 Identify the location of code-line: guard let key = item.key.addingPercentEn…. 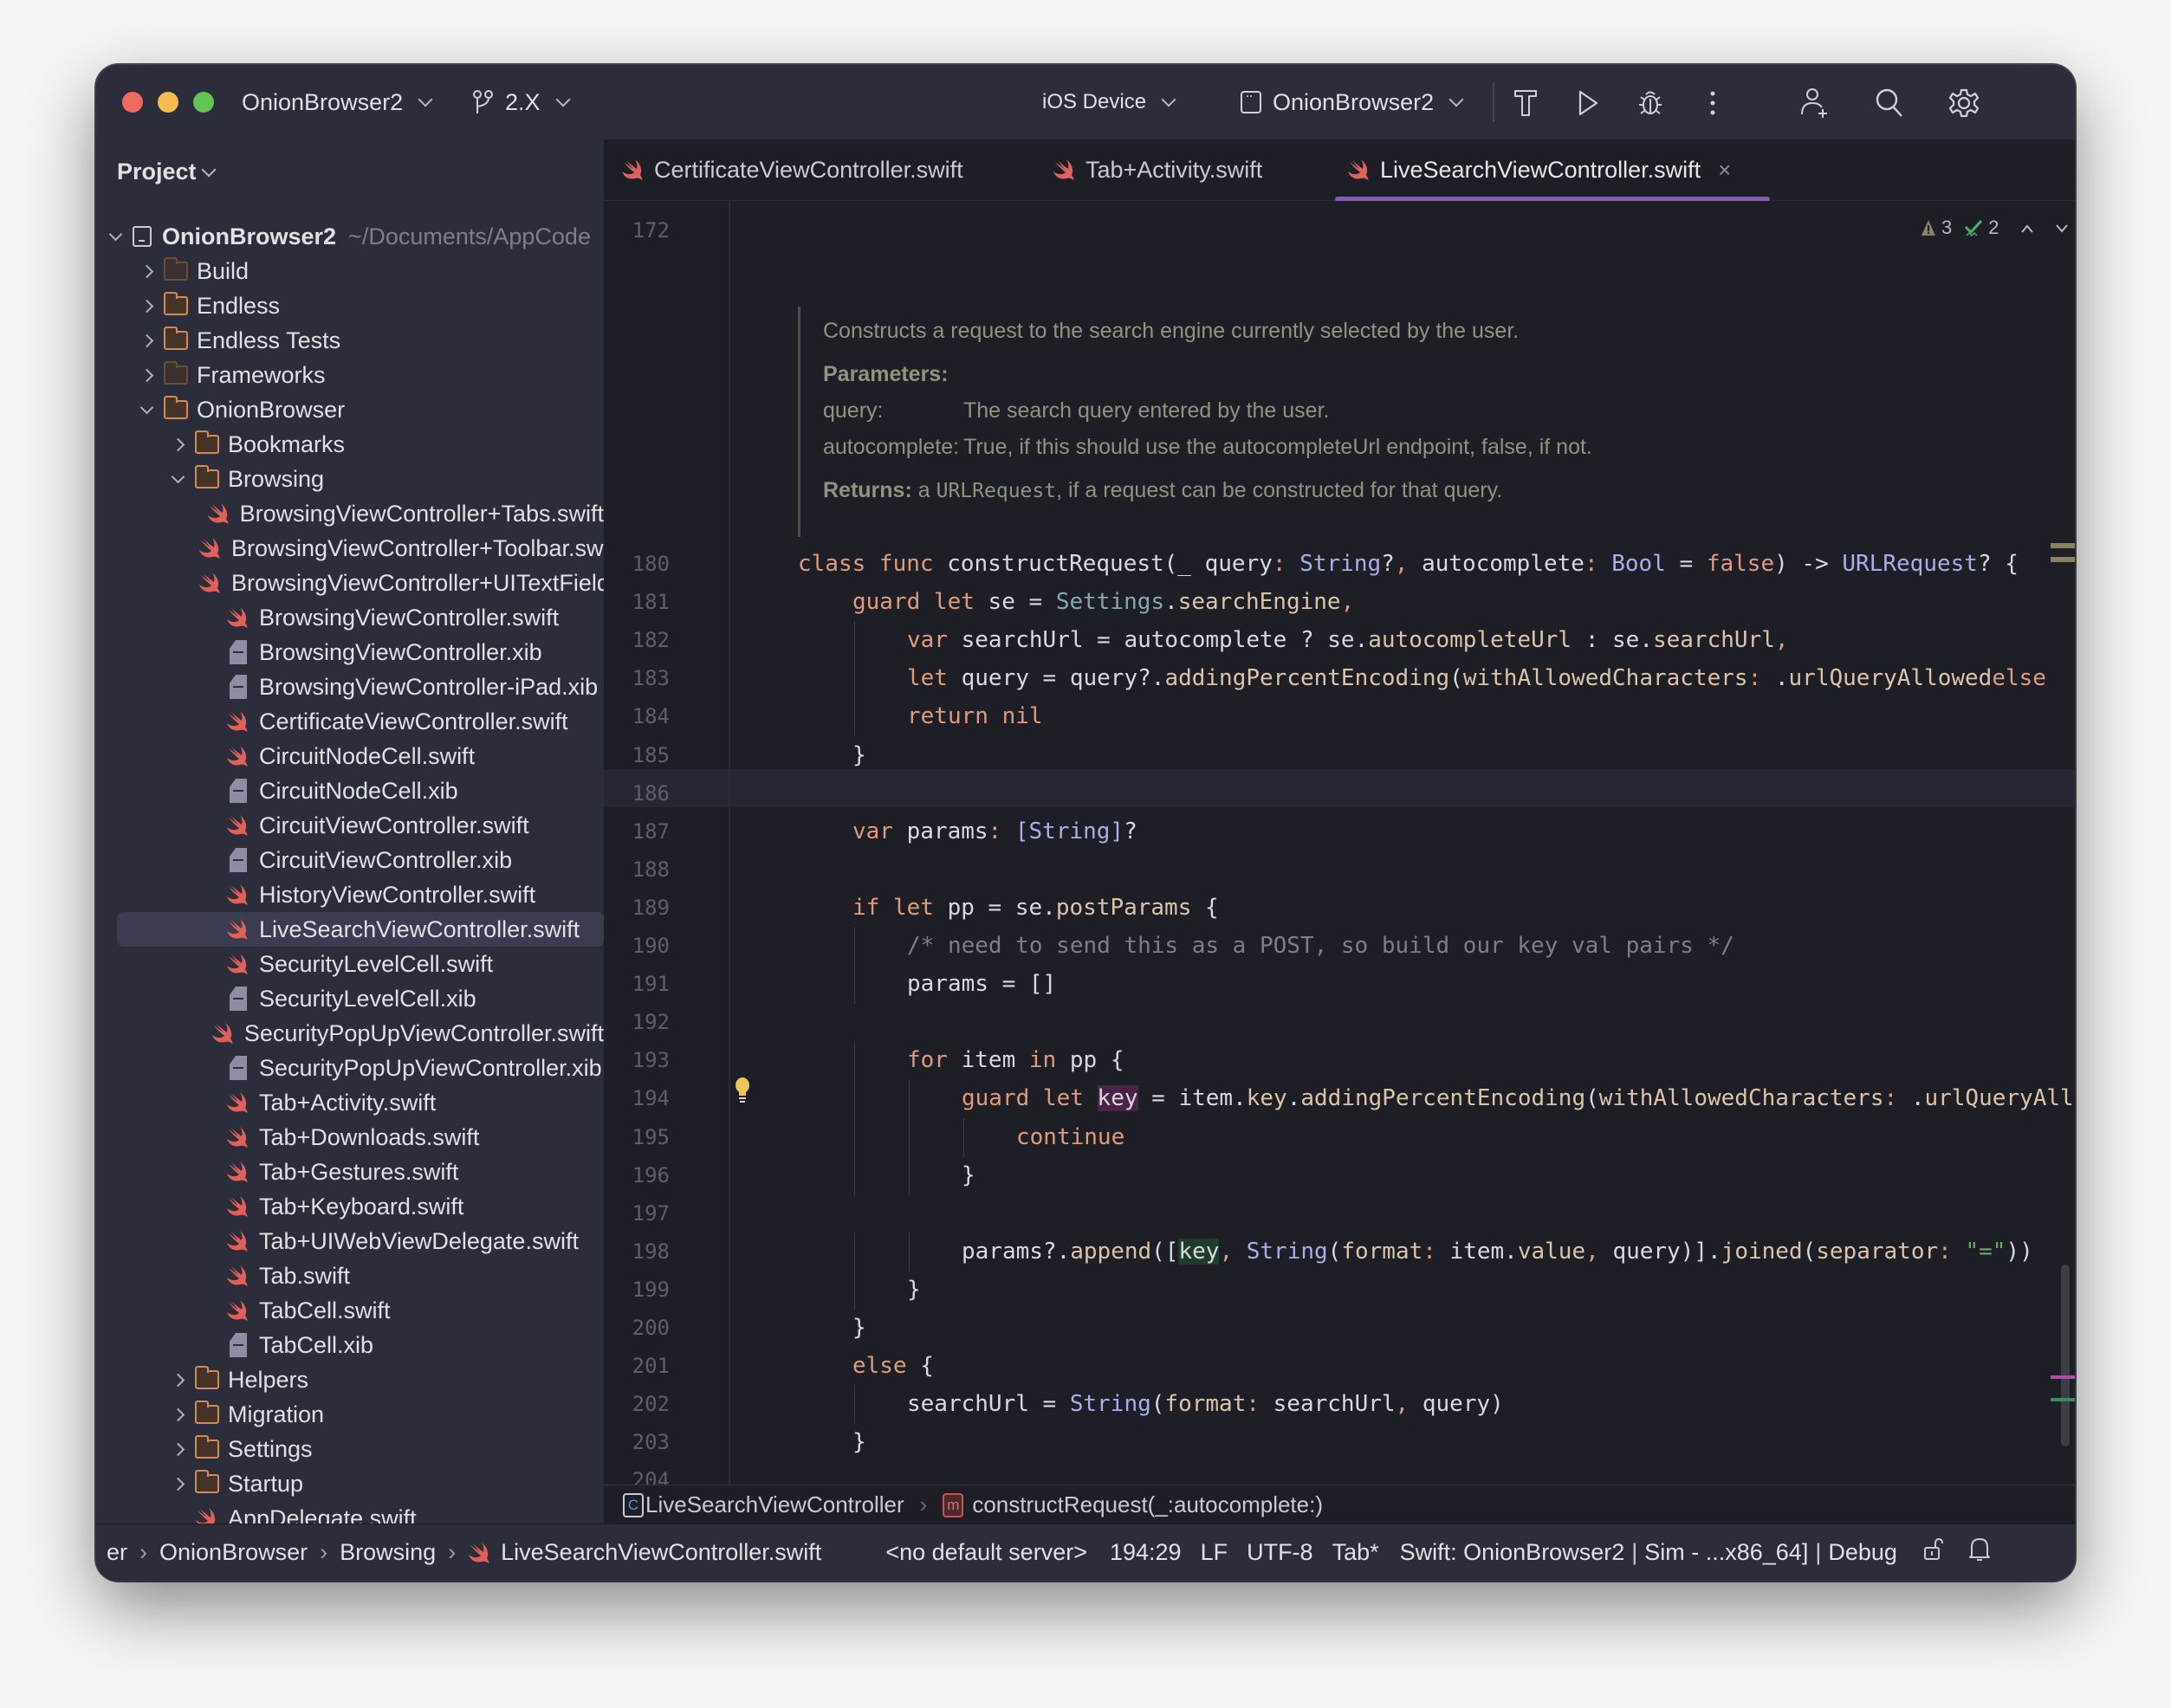
(1340, 1098).